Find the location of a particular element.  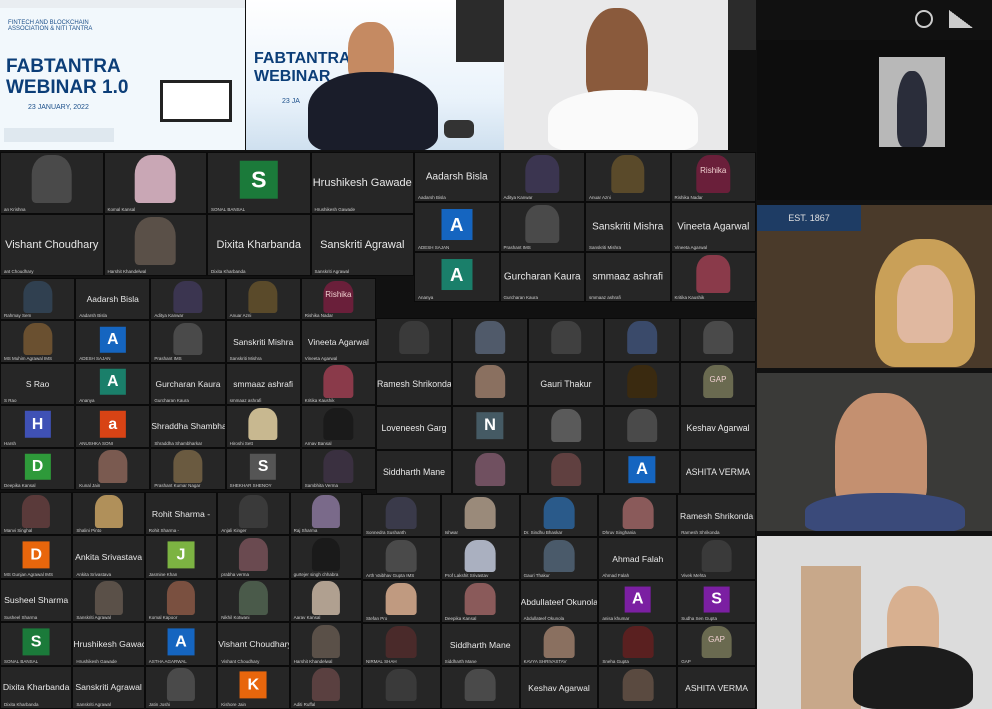

participant-tile: A ASTHA AGARWAL is located at coordinates (181, 644).